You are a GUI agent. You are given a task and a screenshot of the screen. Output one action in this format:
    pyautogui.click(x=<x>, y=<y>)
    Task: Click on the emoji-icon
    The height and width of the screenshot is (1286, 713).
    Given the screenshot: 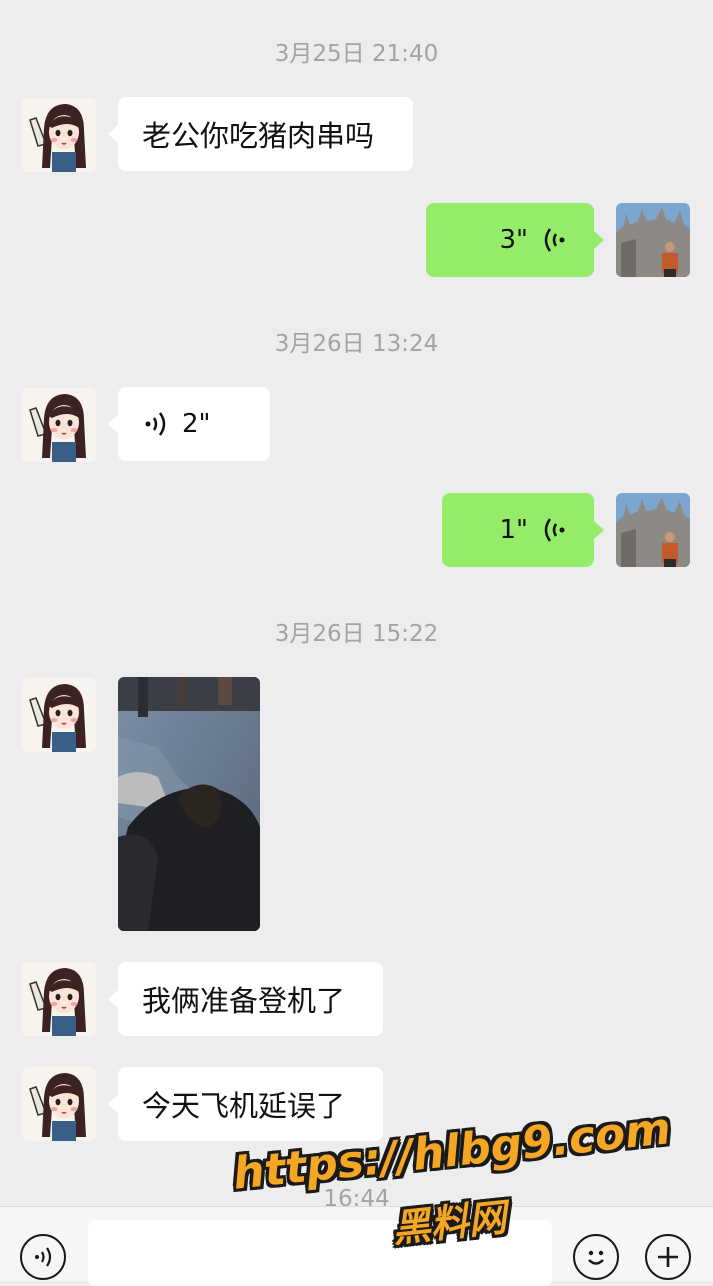 What is the action you would take?
    pyautogui.click(x=596, y=1257)
    